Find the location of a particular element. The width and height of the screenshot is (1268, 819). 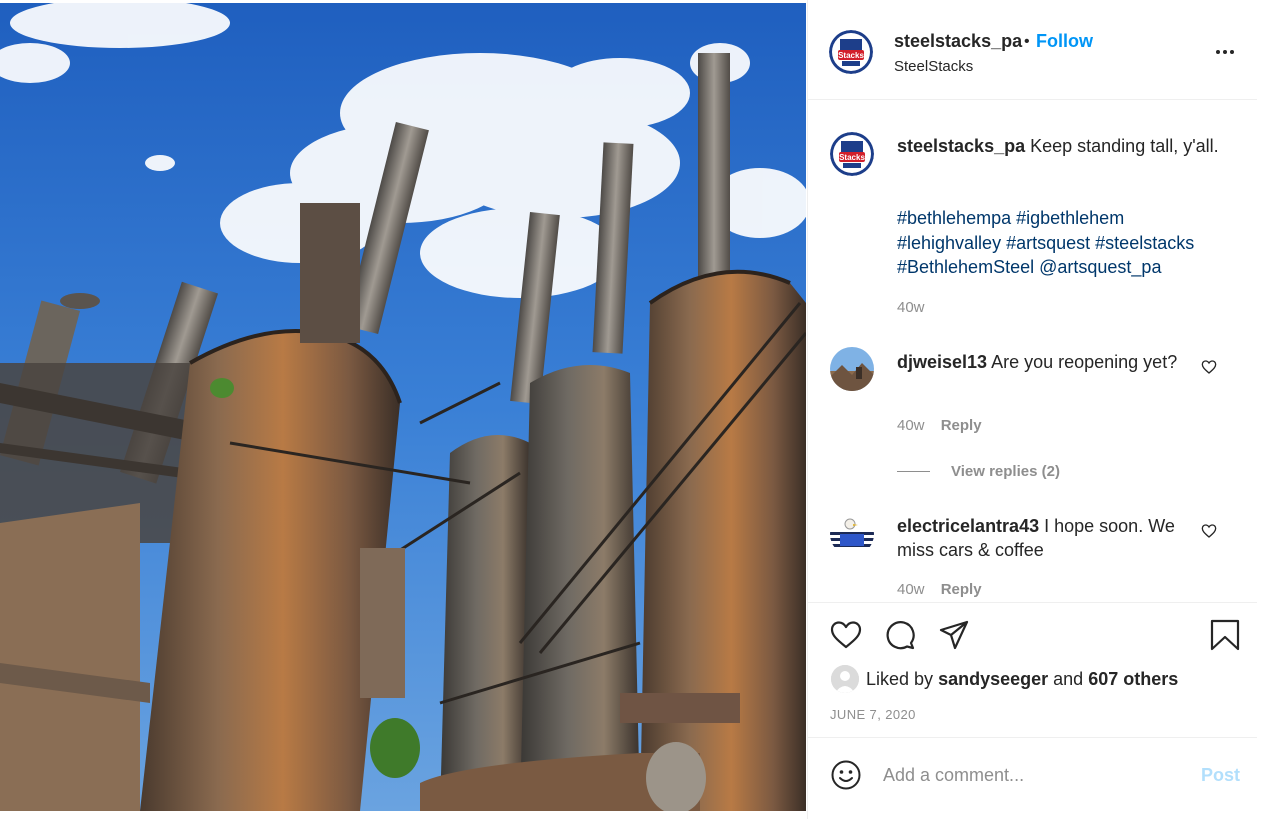

author-username: steelstacks_pa is located at coordinates (958, 41).